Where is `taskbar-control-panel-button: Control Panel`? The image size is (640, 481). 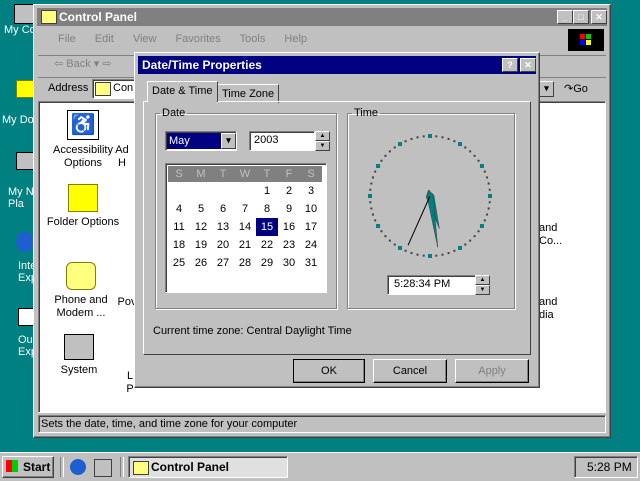
taskbar-control-panel-button: Control Panel is located at coordinates (208, 467).